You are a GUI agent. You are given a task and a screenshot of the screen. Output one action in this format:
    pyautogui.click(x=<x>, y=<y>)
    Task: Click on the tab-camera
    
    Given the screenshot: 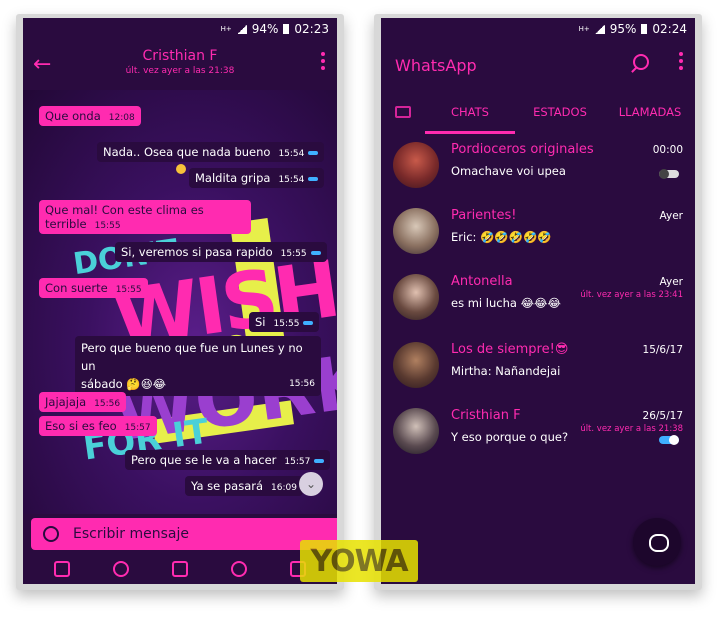 What is the action you would take?
    pyautogui.click(x=403, y=112)
    